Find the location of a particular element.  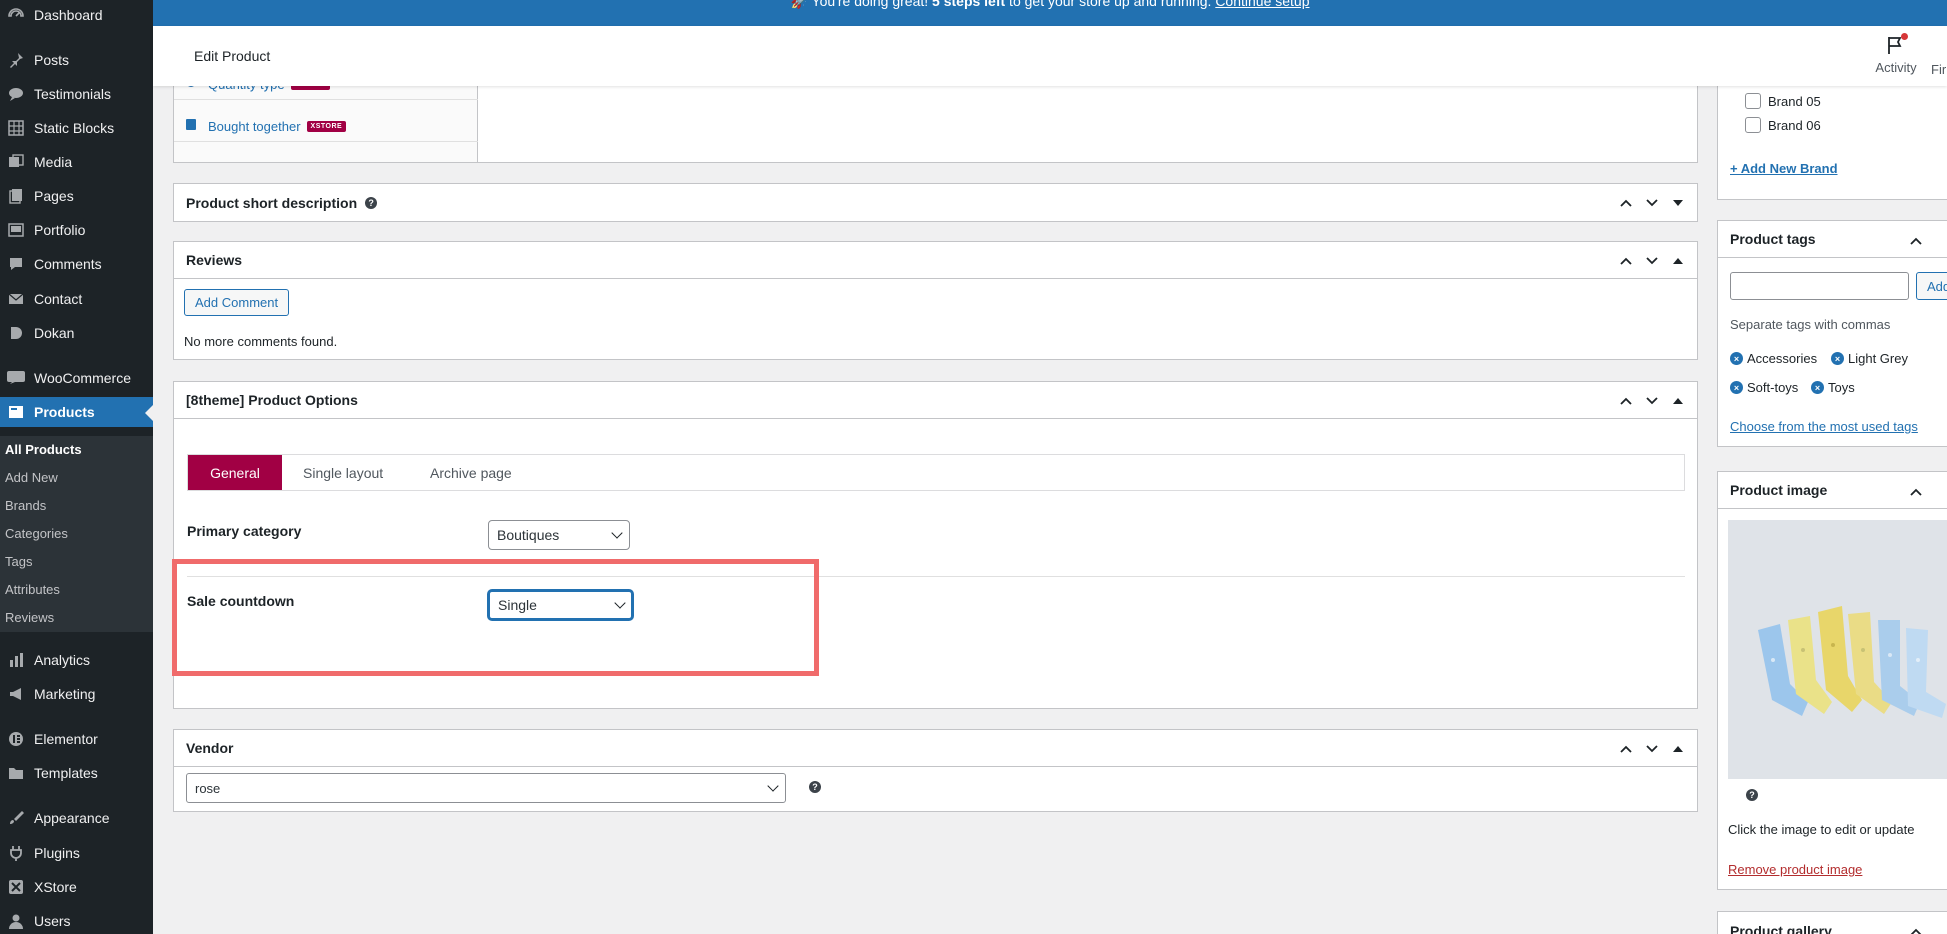

sidebar-item-pages: Pages is located at coordinates (76, 196).